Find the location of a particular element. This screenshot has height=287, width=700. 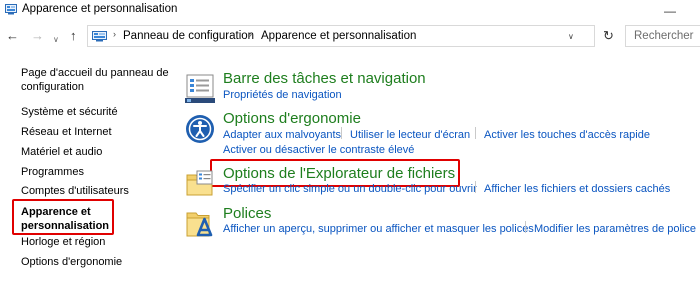

forward-button: → is located at coordinates (37, 36).